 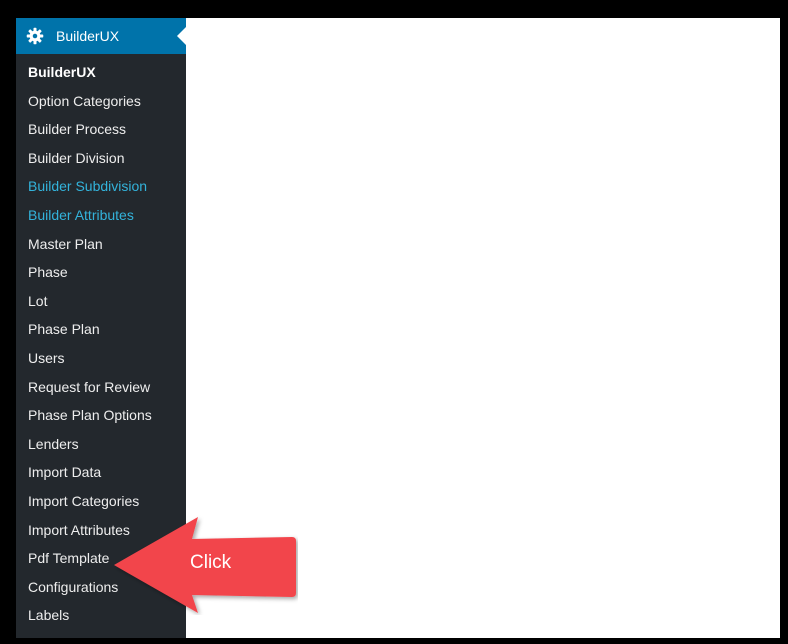 What do you see at coordinates (101, 72) in the screenshot?
I see `sidebar-item-builderux: BuilderUX` at bounding box center [101, 72].